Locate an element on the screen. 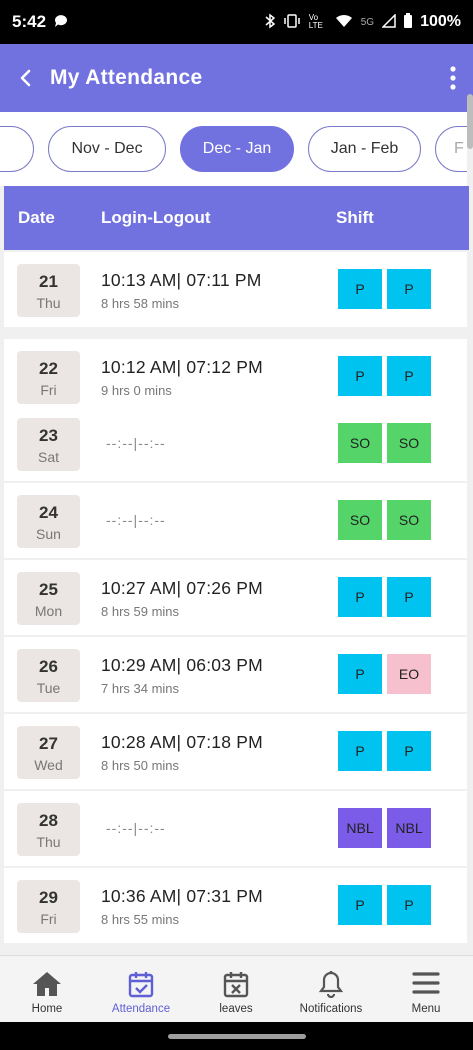 This screenshot has width=473, height=1050. column-header-login-logout: Login-Logout is located at coordinates (156, 217).